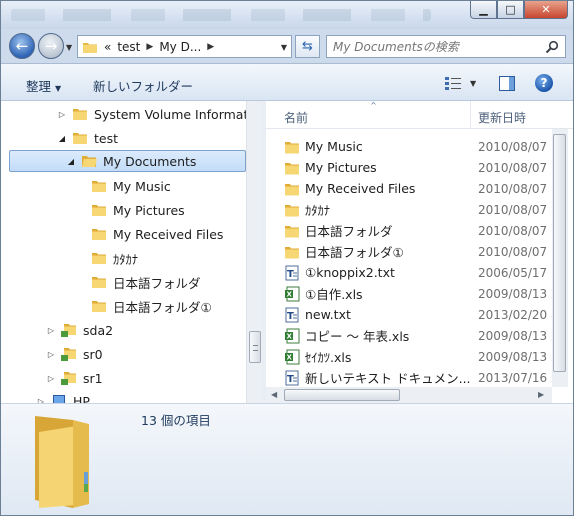 The height and width of the screenshot is (516, 574). Describe the element at coordinates (544, 83) in the screenshot. I see `help-icon: ?` at that location.